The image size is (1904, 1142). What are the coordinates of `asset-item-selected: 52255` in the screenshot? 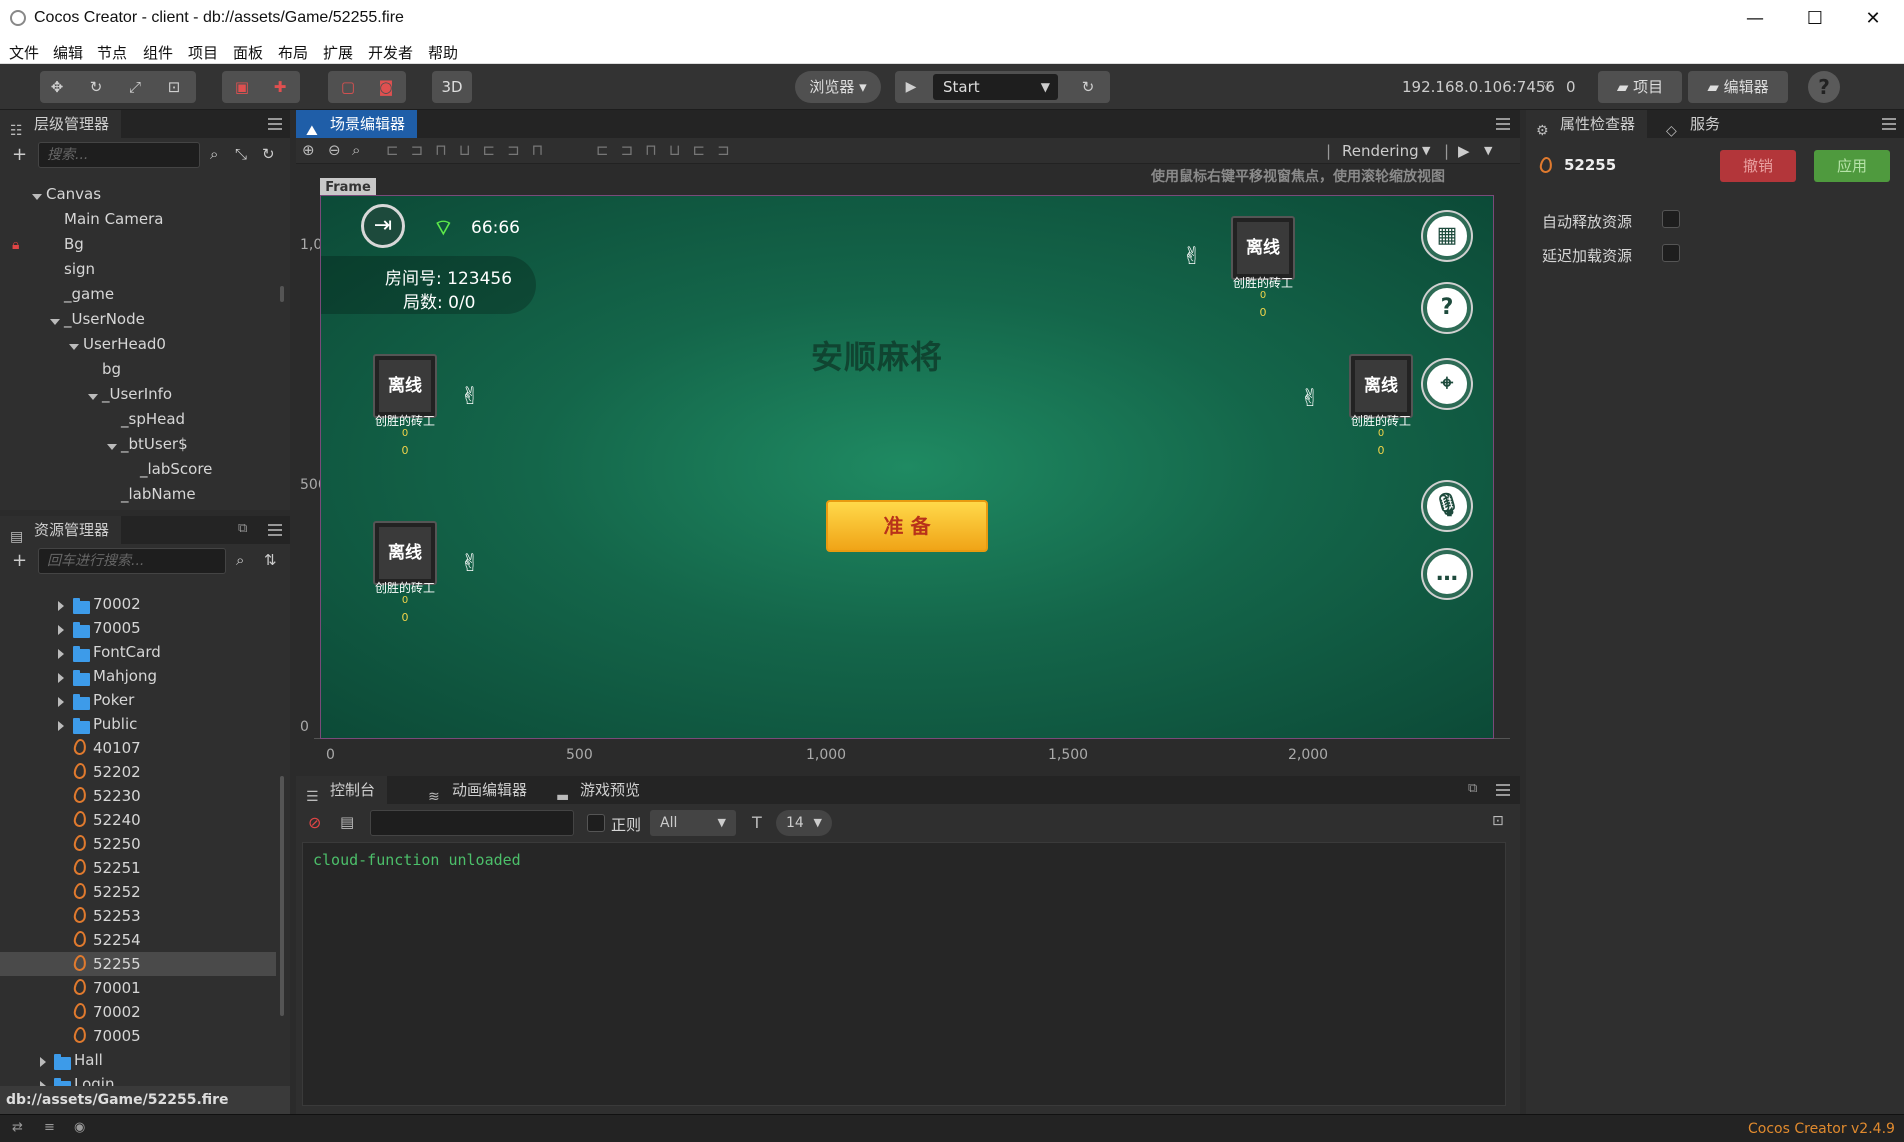 It's located at (117, 964).